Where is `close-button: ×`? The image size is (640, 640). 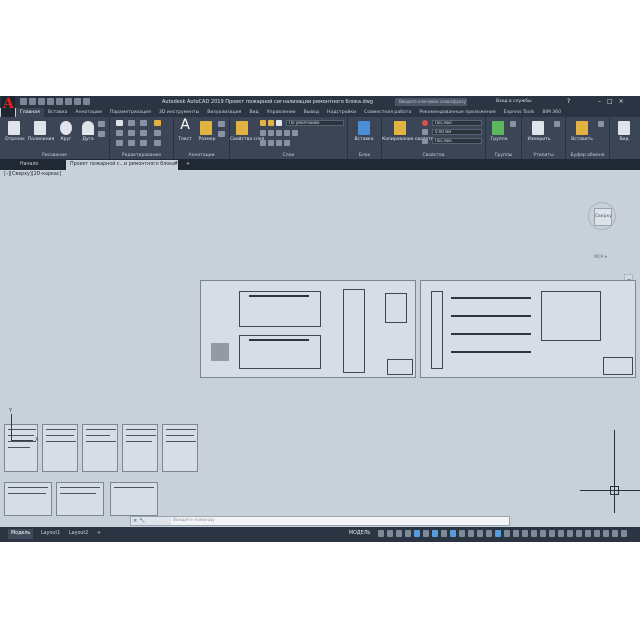 close-button: × is located at coordinates (621, 102).